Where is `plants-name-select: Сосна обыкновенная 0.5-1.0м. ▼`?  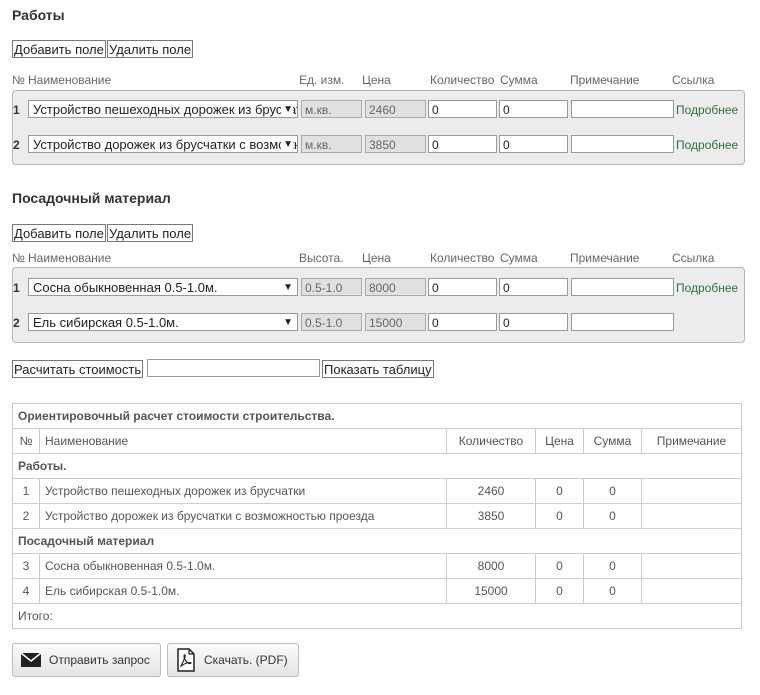
plants-name-select: Сосна обыкновенная 0.5-1.0м. ▼ is located at coordinates (163, 287).